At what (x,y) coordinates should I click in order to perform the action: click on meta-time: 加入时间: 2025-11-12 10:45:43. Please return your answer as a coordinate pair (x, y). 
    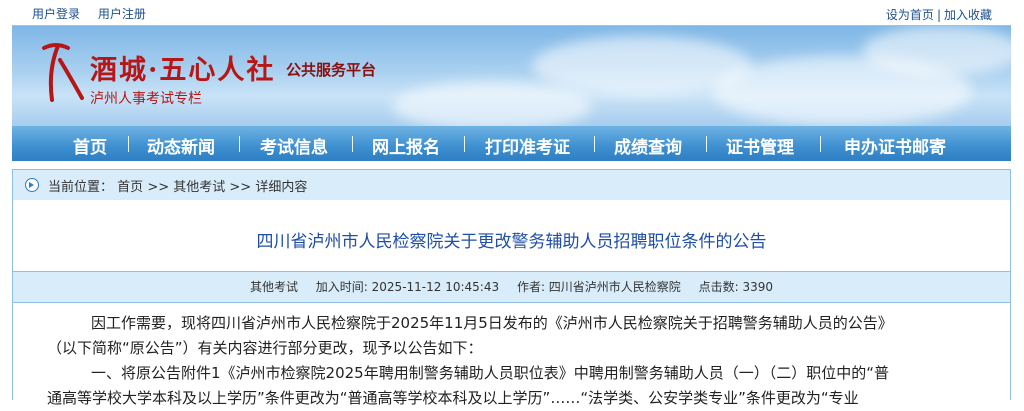
    Looking at the image, I should click on (407, 287).